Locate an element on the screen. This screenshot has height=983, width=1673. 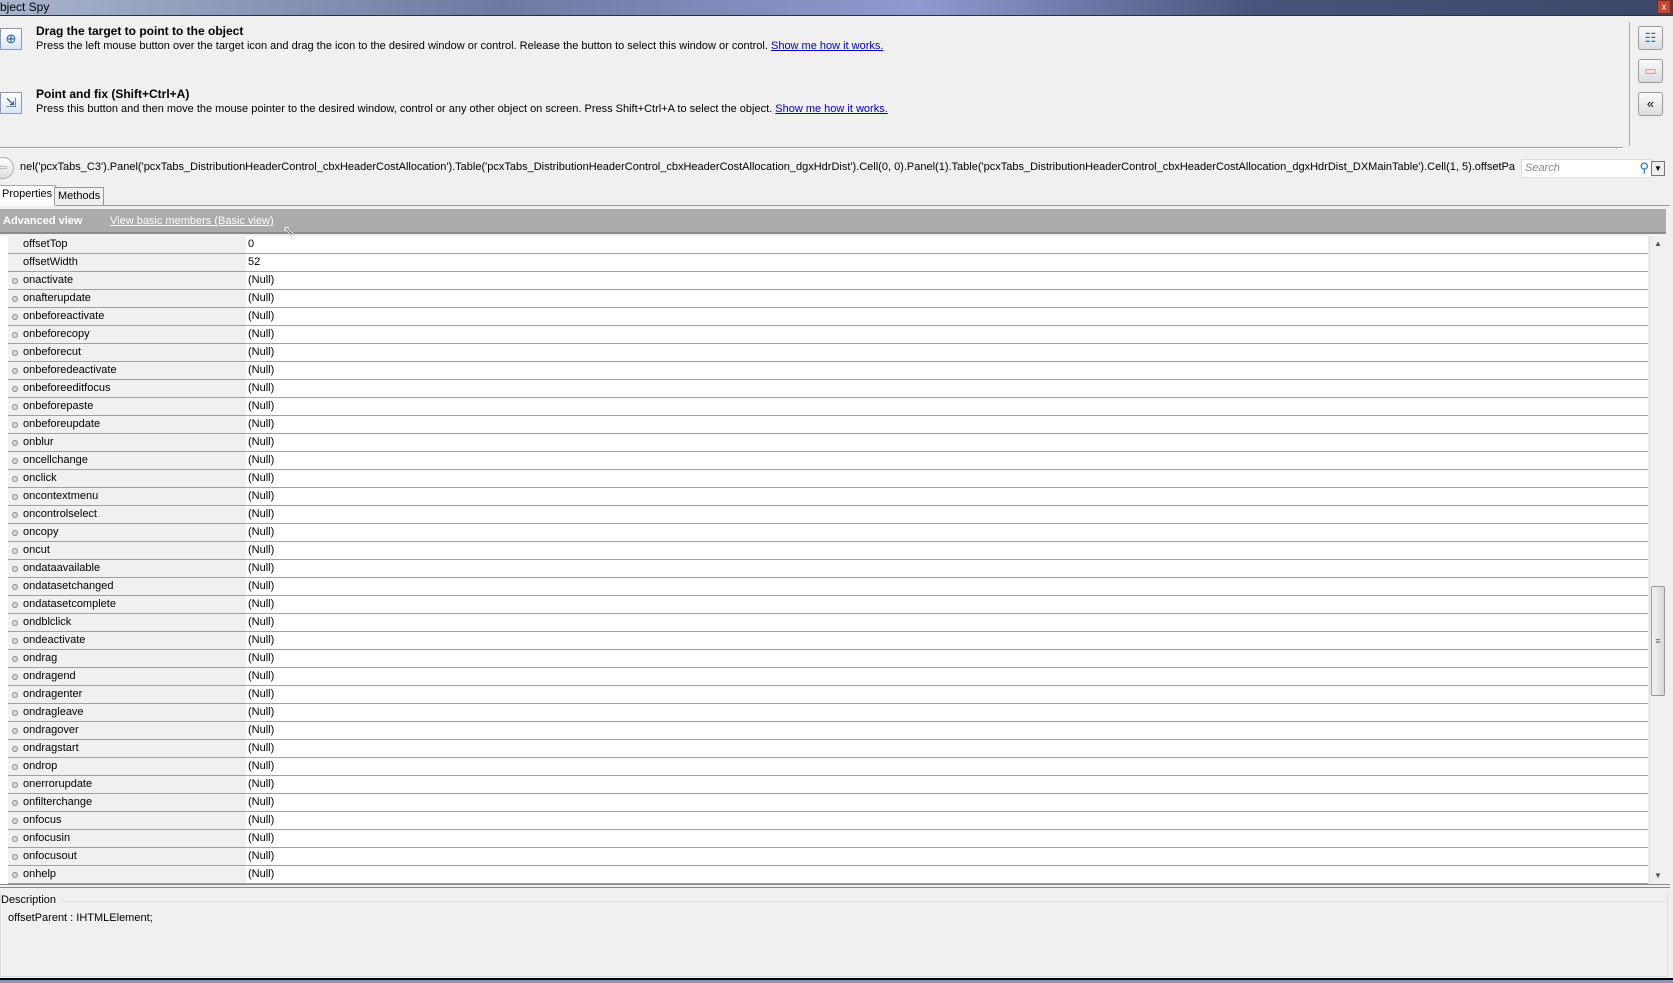
property-name: ondragleave is located at coordinates (127, 712).